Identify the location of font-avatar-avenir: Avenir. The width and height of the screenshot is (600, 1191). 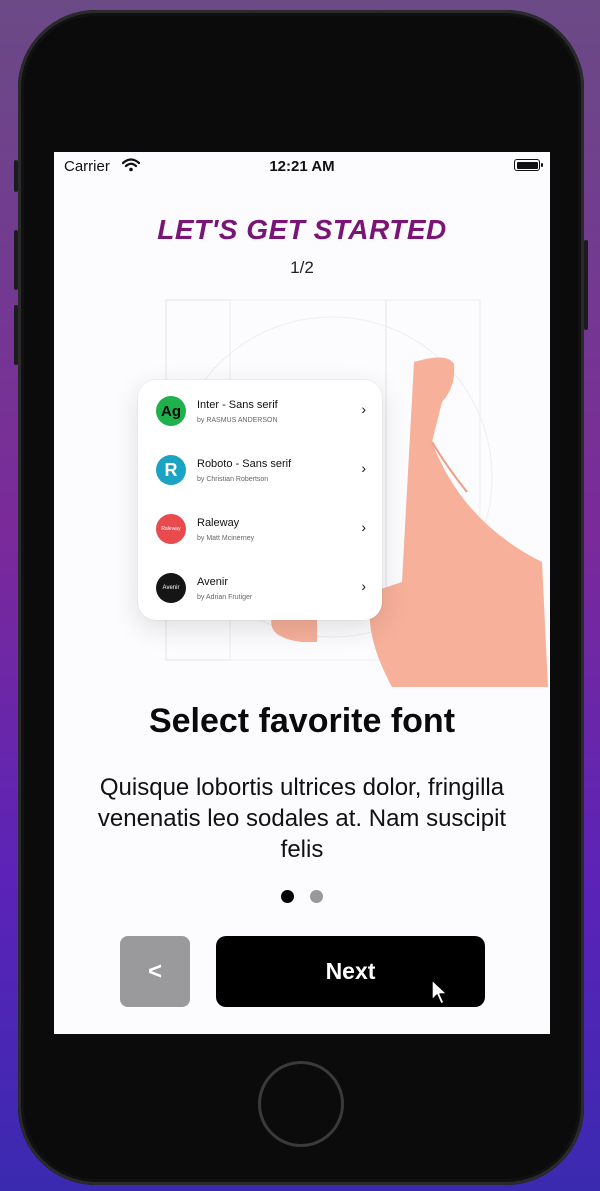
(171, 588).